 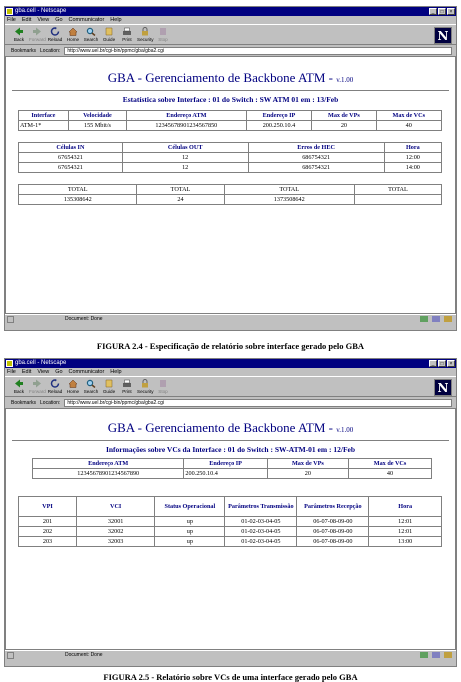 What do you see at coordinates (230, 654) in the screenshot?
I see `status-bar: Document: Done` at bounding box center [230, 654].